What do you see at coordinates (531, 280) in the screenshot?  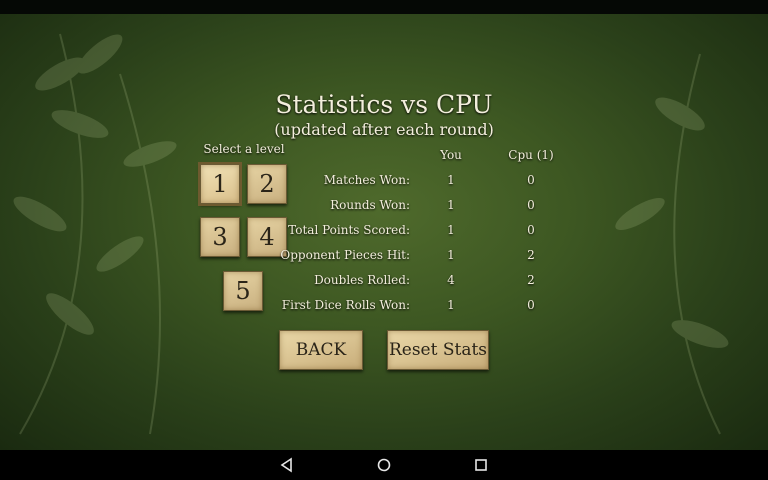 I see `stat-cpu-doubles-rolled: 2` at bounding box center [531, 280].